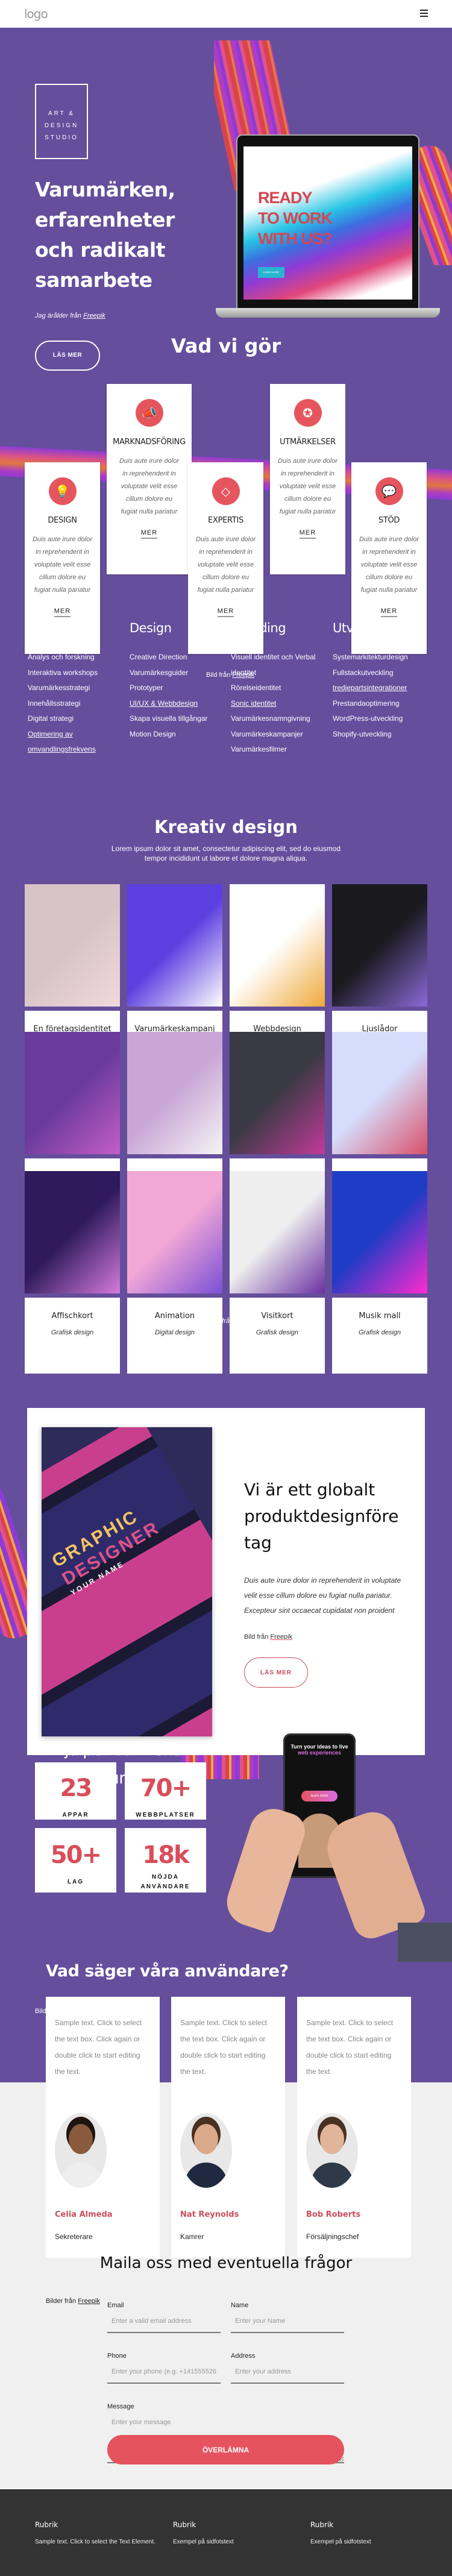 The height and width of the screenshot is (2576, 452). What do you see at coordinates (164, 2374) in the screenshot?
I see `phone-input` at bounding box center [164, 2374].